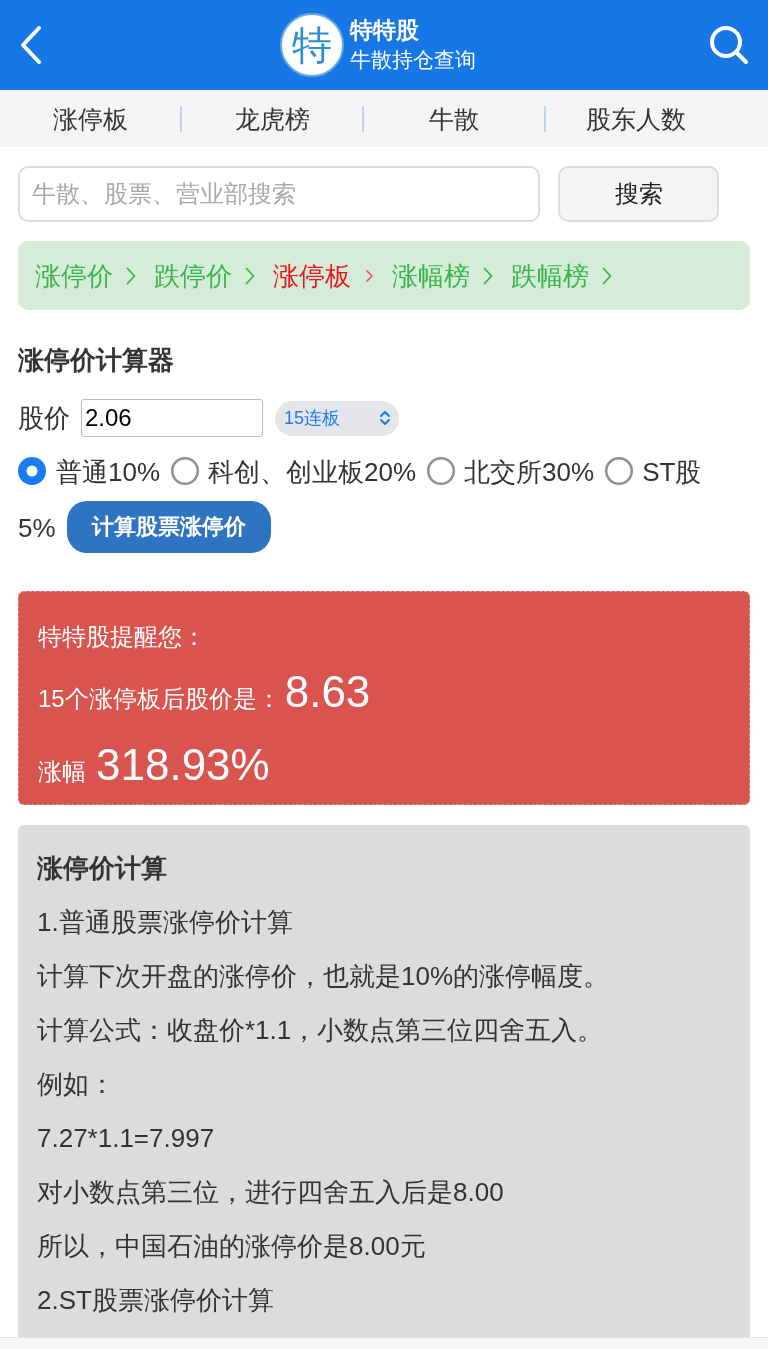  Describe the element at coordinates (638, 194) in the screenshot. I see `search-submit-button: 搜索` at that location.